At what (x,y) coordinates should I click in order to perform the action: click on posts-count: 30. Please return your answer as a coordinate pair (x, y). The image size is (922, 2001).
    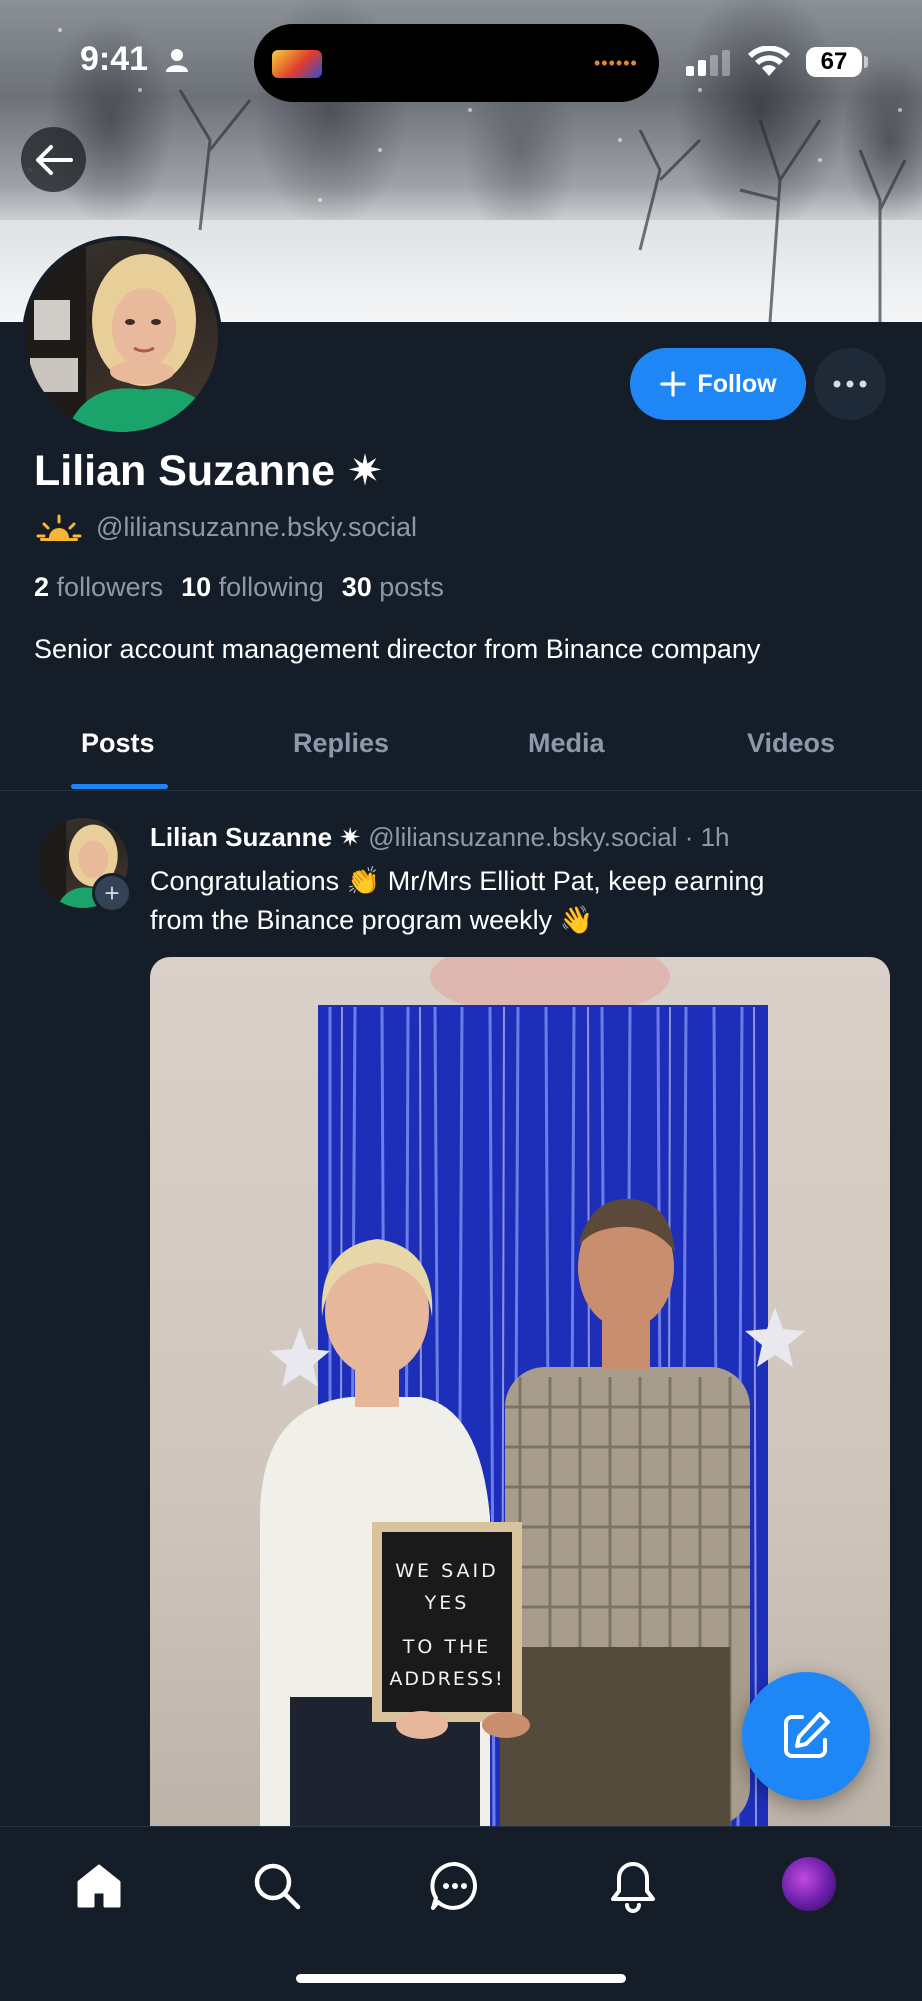
    Looking at the image, I should click on (356, 587).